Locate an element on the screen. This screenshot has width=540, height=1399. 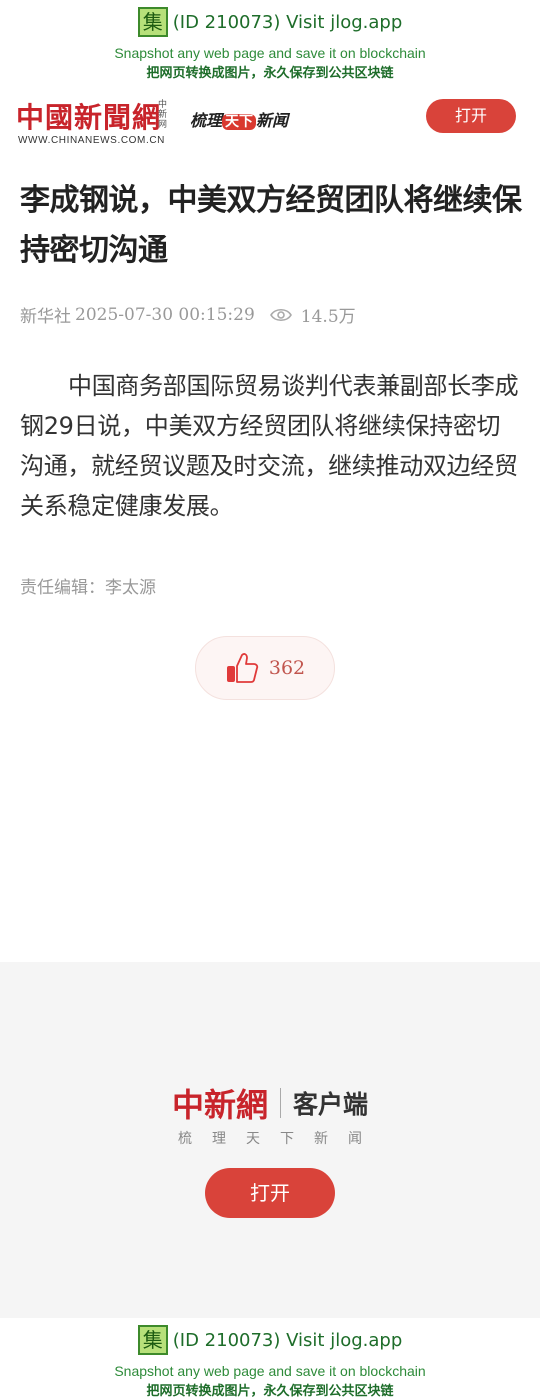
like-button: 362 is located at coordinates (265, 668).